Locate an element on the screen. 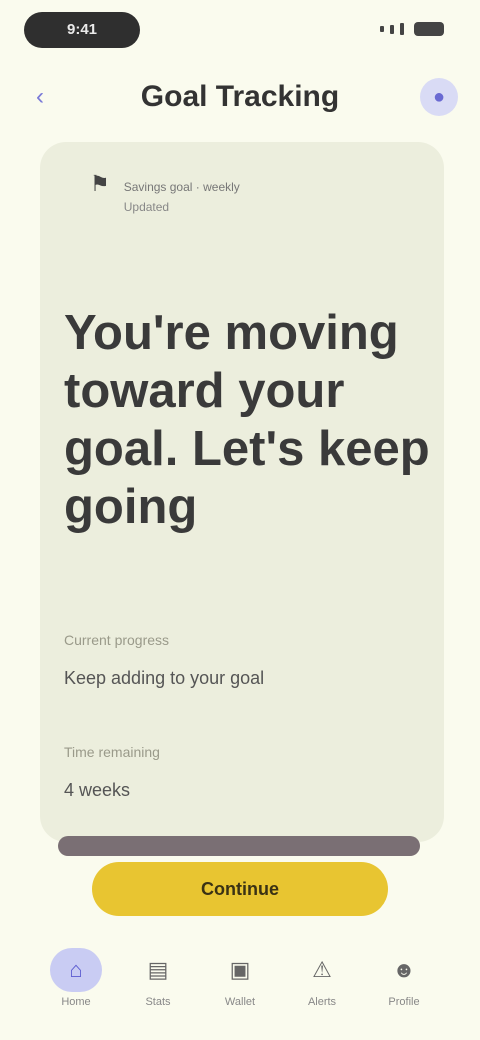 The height and width of the screenshot is (1040, 480). battery-icon is located at coordinates (429, 29).